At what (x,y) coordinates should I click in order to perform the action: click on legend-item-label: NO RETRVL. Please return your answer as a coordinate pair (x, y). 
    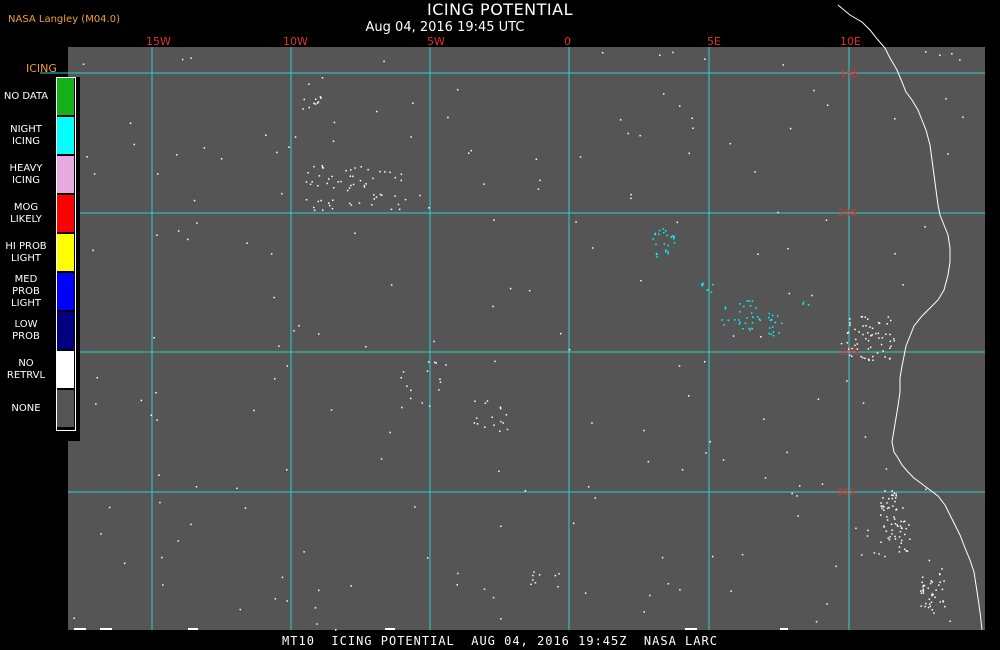
    Looking at the image, I should click on (26, 369).